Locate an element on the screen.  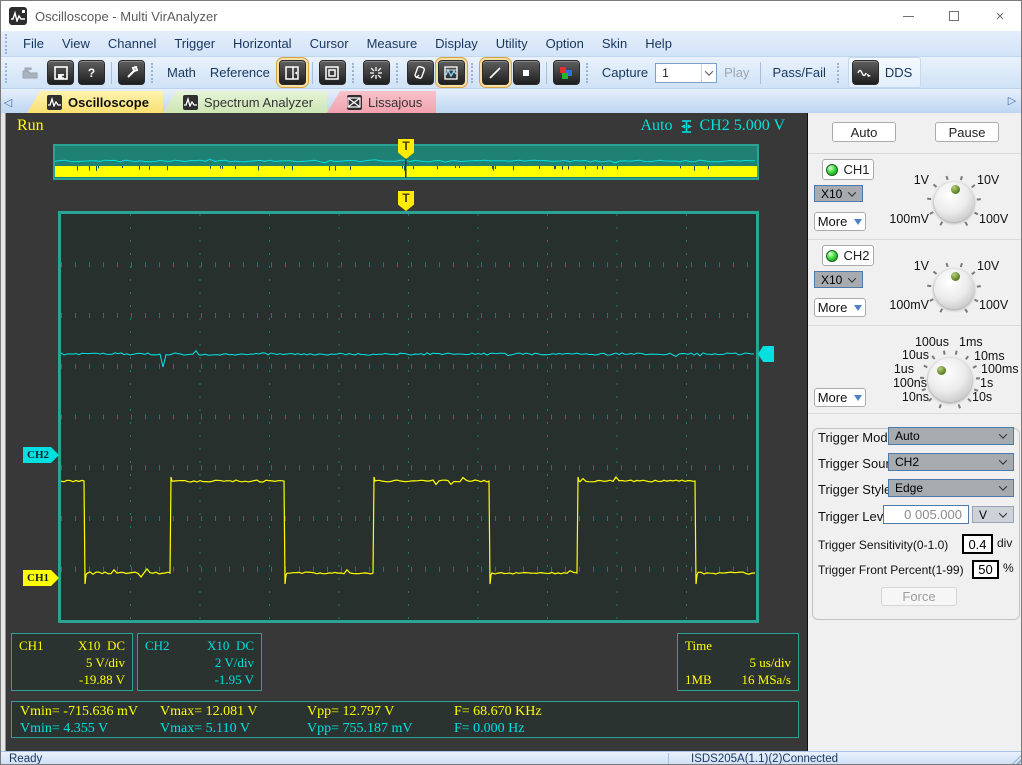
ch1-probe: X10 is located at coordinates (89, 645).